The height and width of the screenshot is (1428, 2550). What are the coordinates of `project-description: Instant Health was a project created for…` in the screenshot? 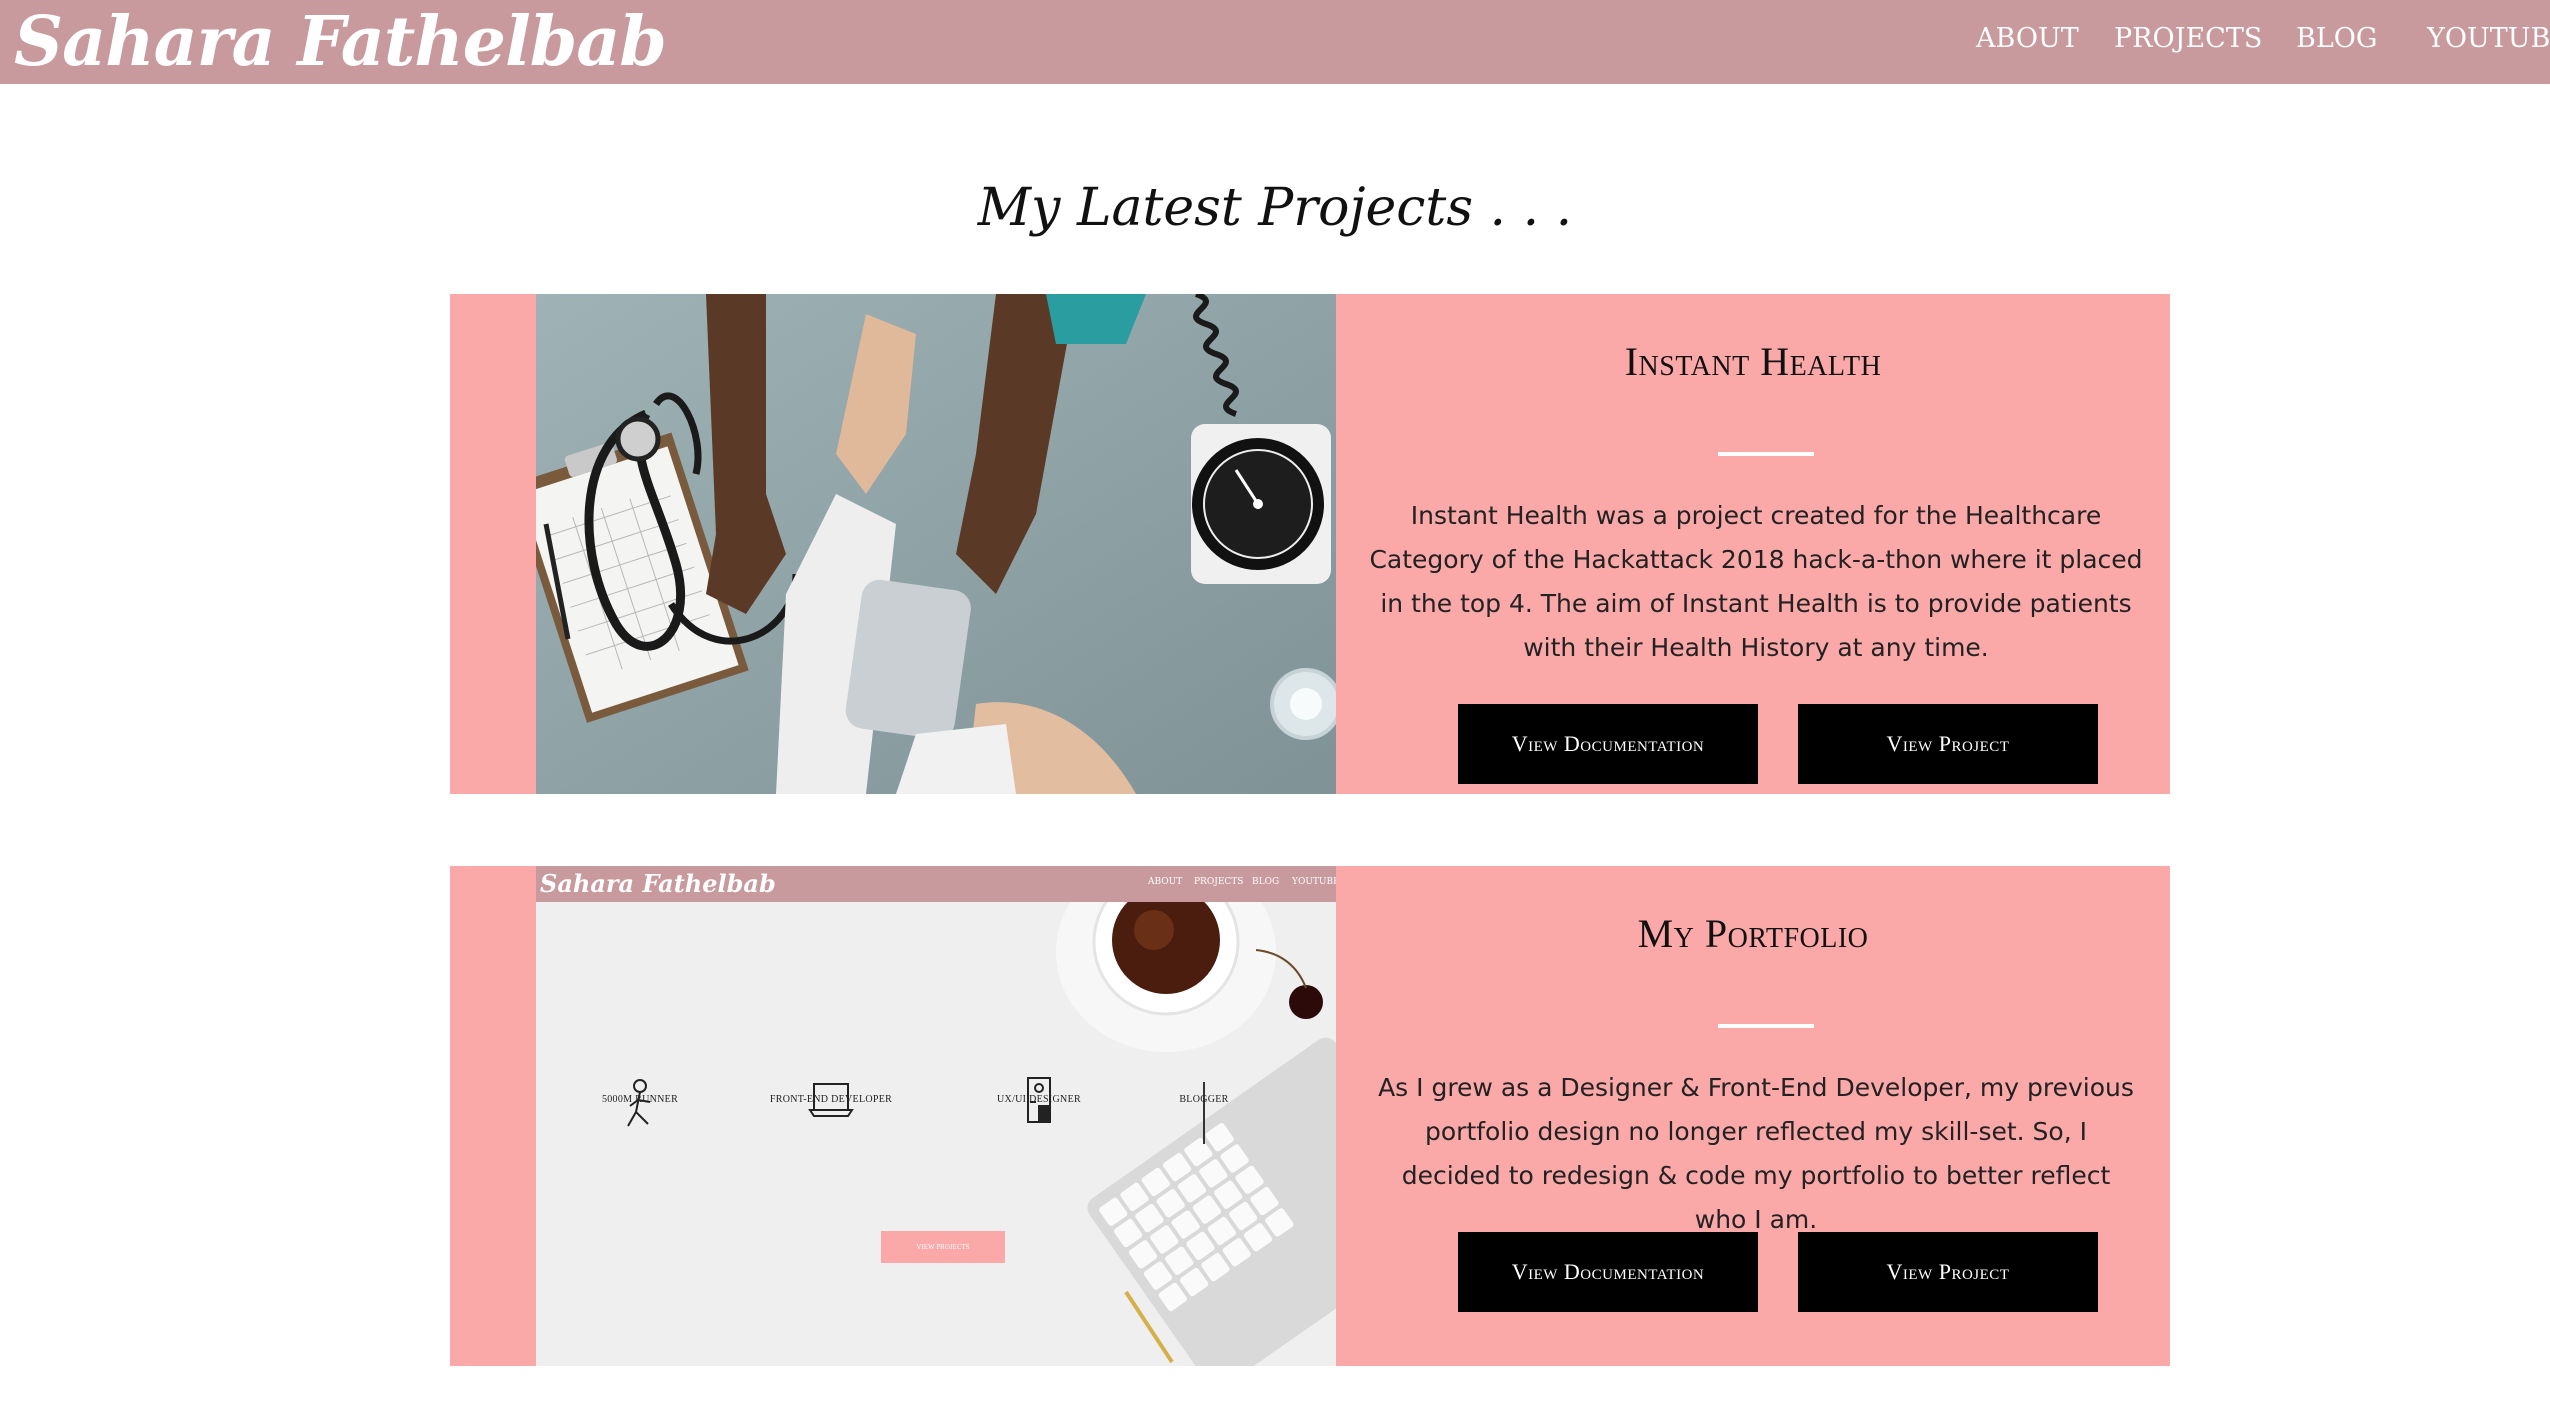 It's located at (1756, 581).